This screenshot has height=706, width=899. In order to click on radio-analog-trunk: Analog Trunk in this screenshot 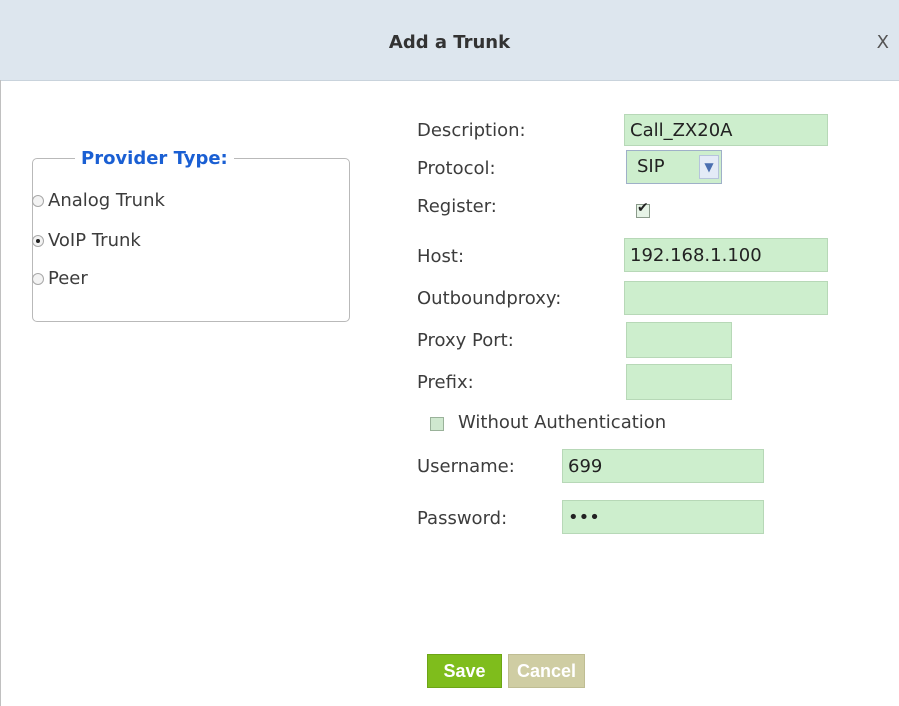, I will do `click(98, 200)`.